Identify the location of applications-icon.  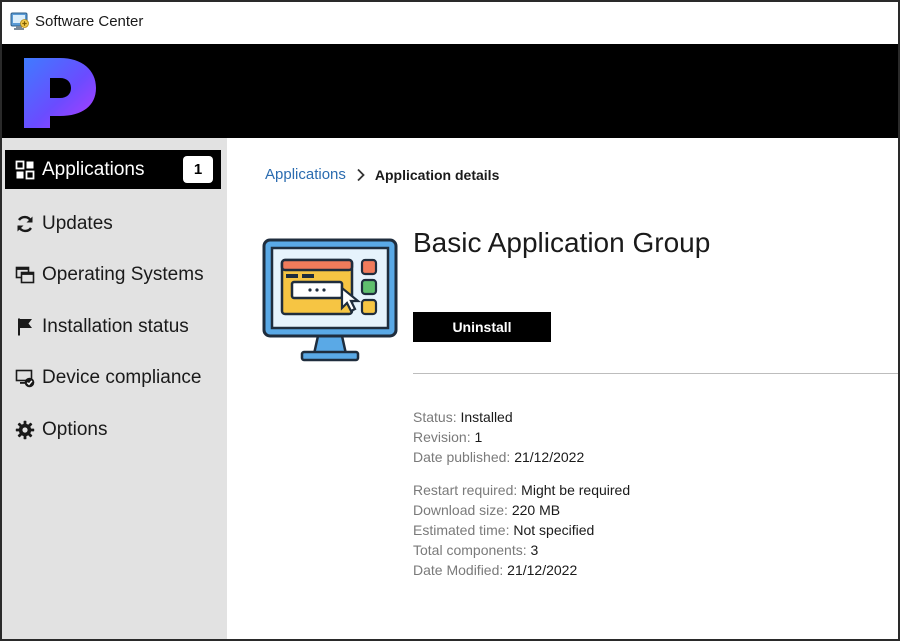
(25, 170).